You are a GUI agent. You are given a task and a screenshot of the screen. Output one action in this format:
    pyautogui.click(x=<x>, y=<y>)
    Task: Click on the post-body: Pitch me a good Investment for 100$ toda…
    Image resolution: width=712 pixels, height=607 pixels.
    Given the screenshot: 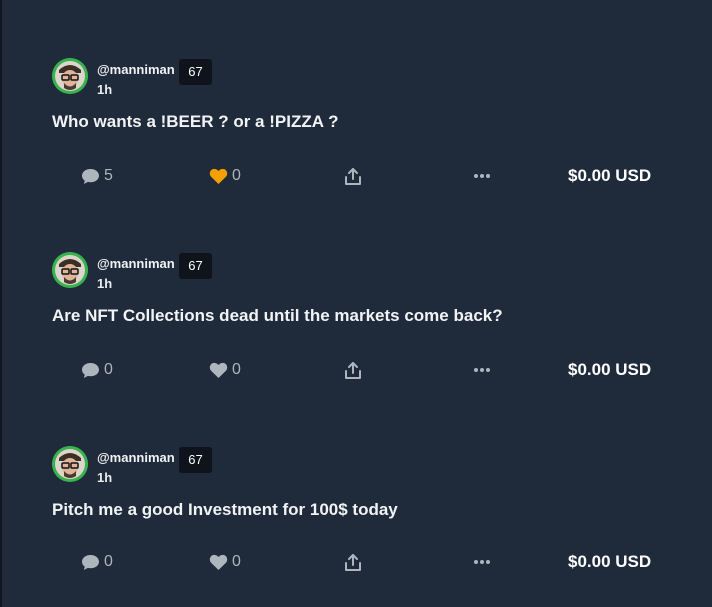 What is the action you would take?
    pyautogui.click(x=225, y=510)
    